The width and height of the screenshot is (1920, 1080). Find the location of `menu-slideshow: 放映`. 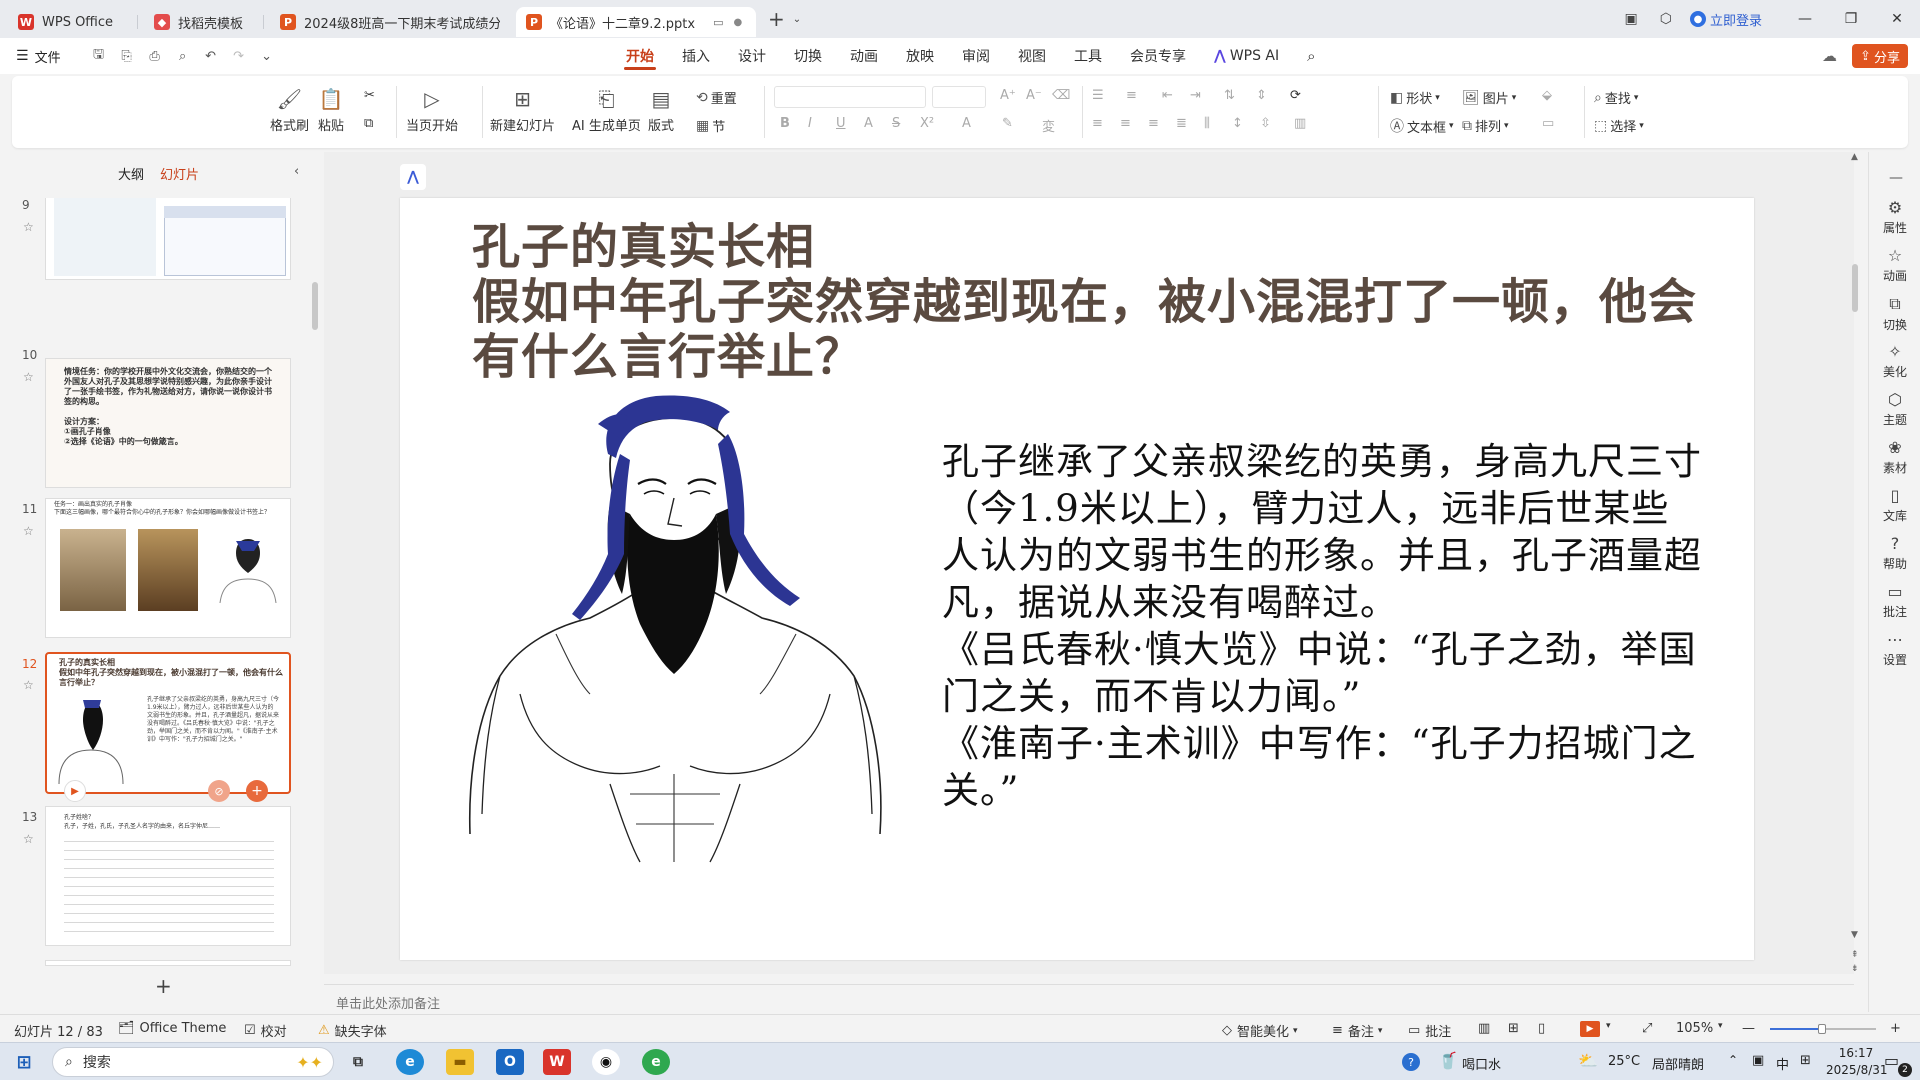

menu-slideshow: 放映 is located at coordinates (920, 56).